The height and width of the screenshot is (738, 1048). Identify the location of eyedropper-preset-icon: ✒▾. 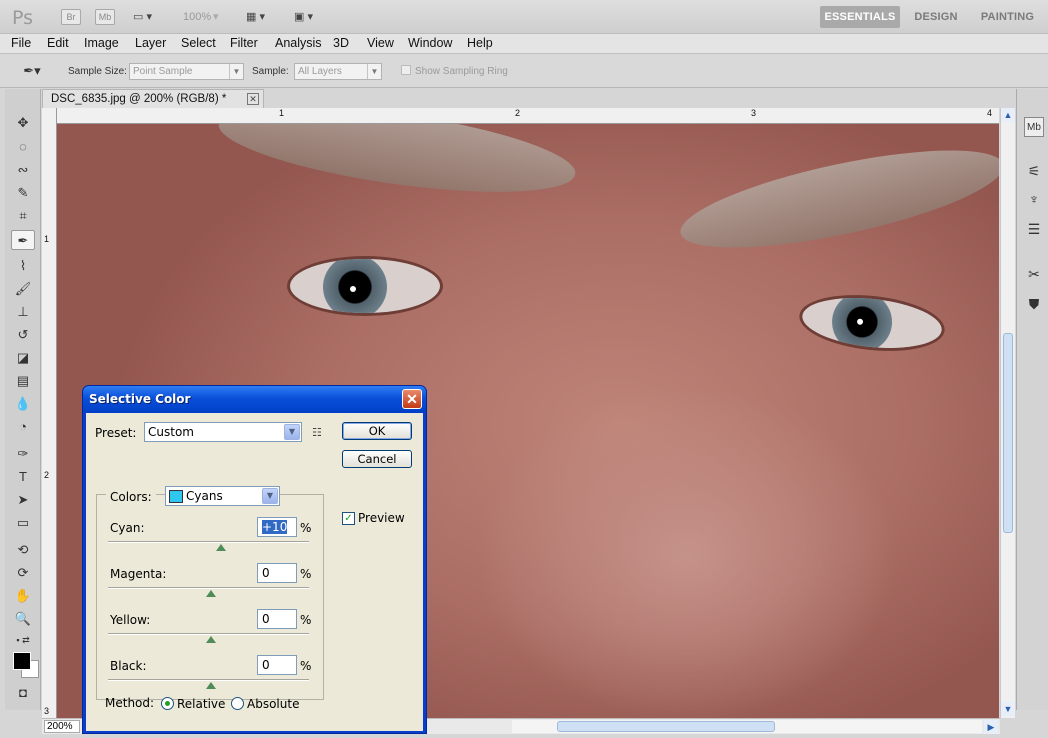
(32, 71).